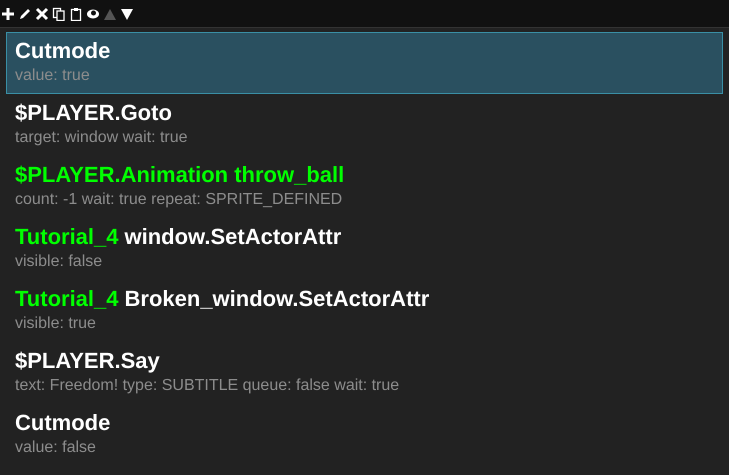 The image size is (729, 475). Describe the element at coordinates (59, 13) in the screenshot. I see `copy-icon` at that location.